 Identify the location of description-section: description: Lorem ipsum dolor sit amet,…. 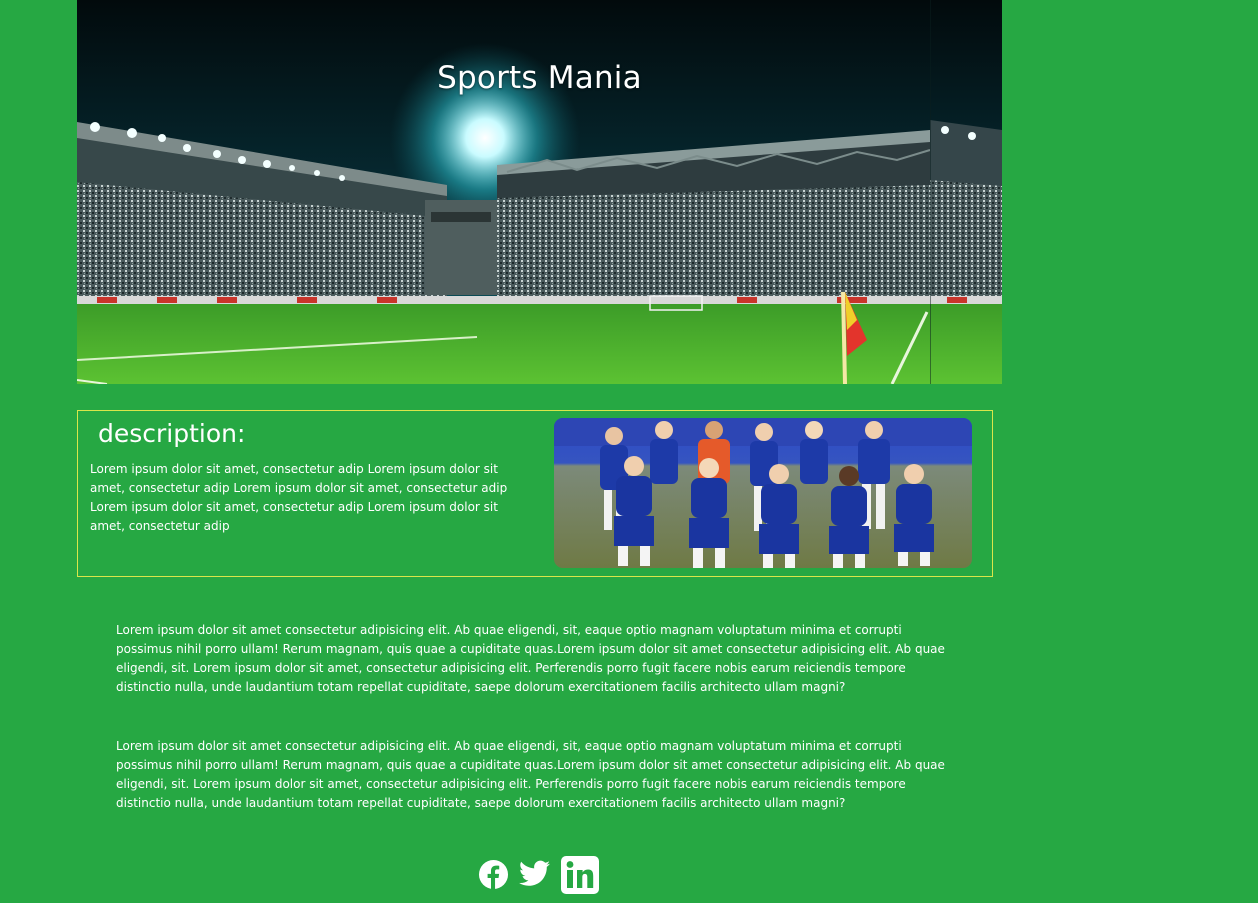
(535, 493).